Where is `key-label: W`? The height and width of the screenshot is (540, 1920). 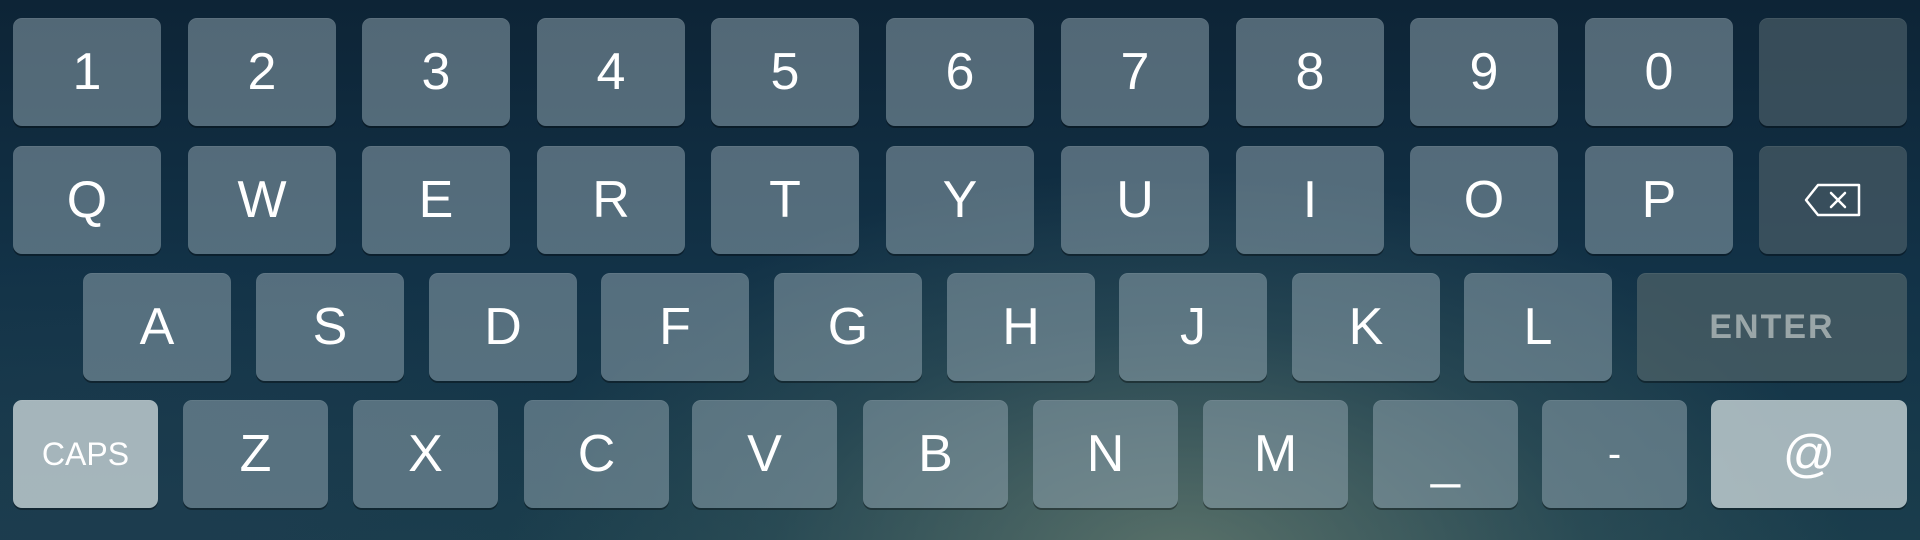 key-label: W is located at coordinates (262, 200).